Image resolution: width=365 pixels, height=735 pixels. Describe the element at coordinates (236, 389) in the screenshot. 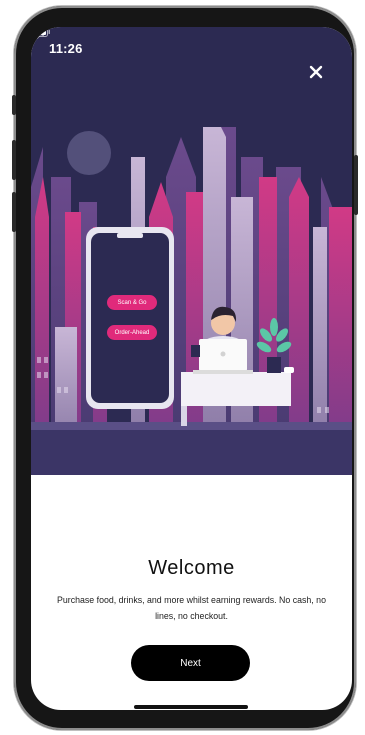

I see `desk` at that location.